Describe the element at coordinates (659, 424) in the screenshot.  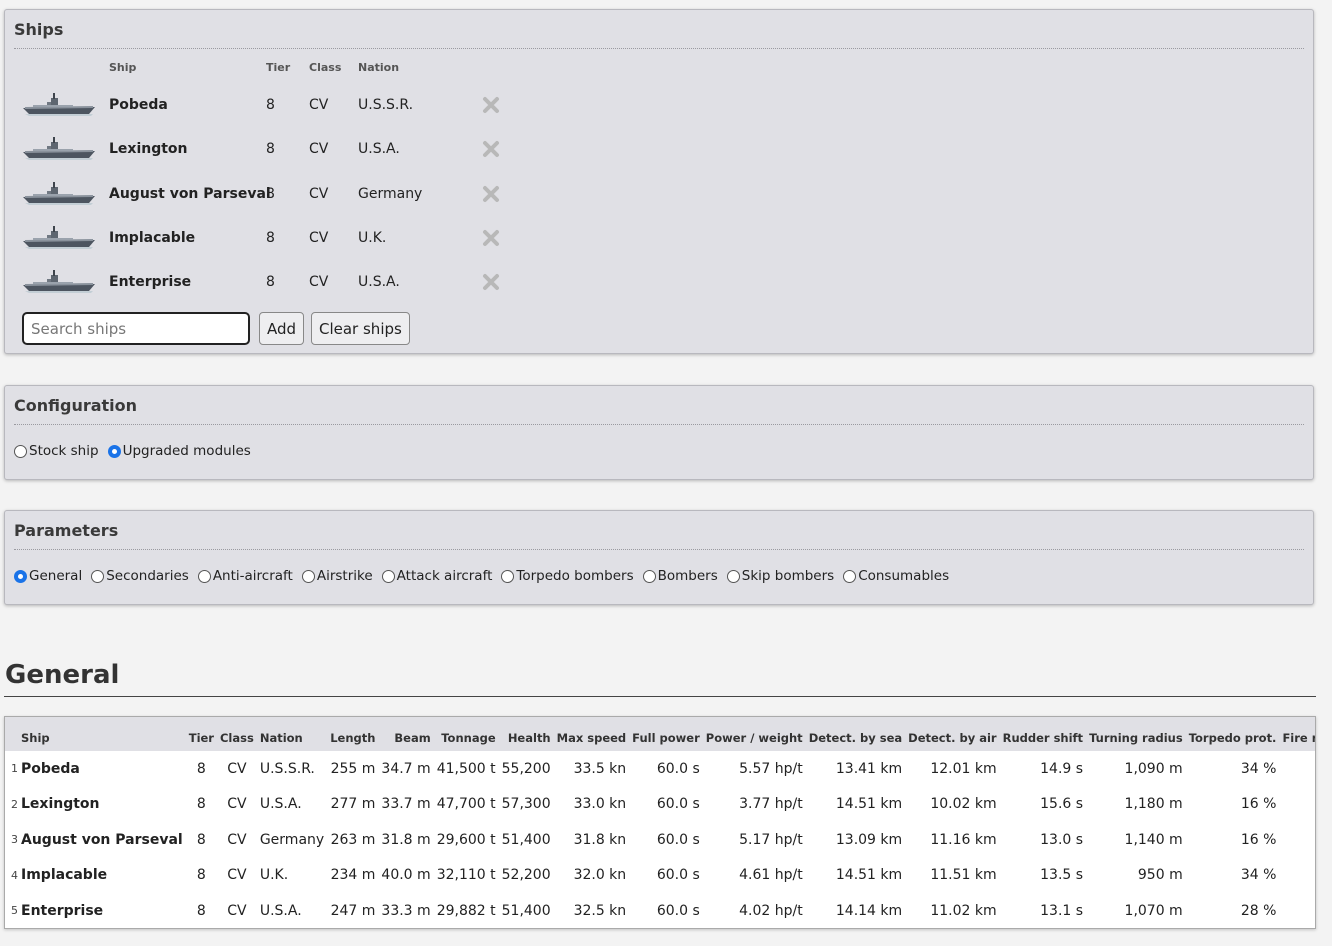
I see `divider` at that location.